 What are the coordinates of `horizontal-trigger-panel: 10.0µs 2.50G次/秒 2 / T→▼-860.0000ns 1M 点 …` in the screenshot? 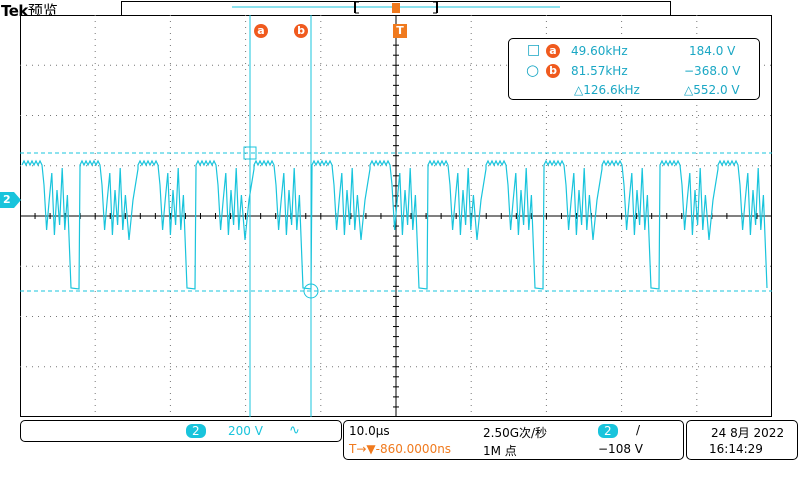 It's located at (513, 440).